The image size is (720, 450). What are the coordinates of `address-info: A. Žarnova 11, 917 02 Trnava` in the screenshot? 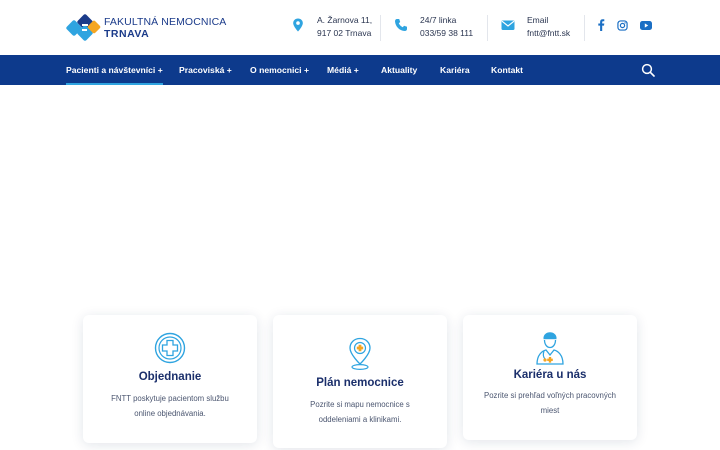 It's located at (331, 28).